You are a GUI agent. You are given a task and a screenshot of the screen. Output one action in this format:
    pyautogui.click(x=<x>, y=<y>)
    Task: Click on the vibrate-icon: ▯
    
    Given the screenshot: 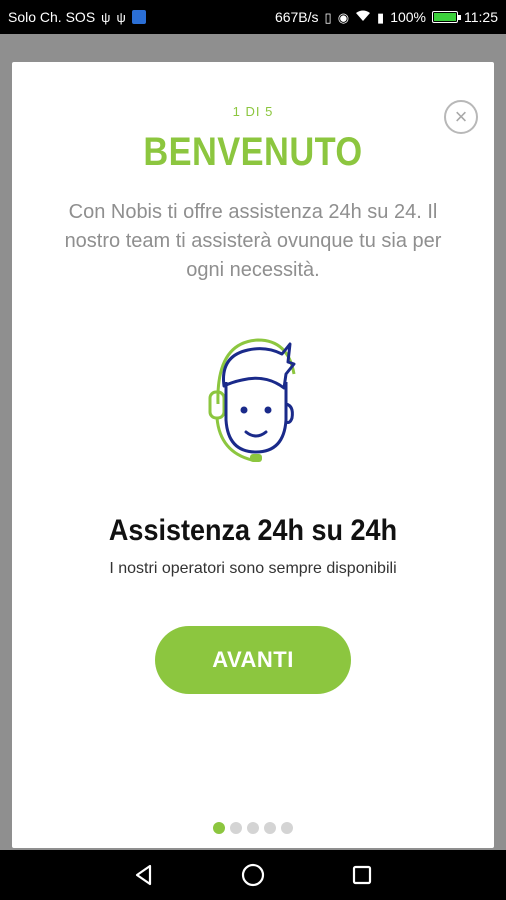 What is the action you would take?
    pyautogui.click(x=328, y=17)
    